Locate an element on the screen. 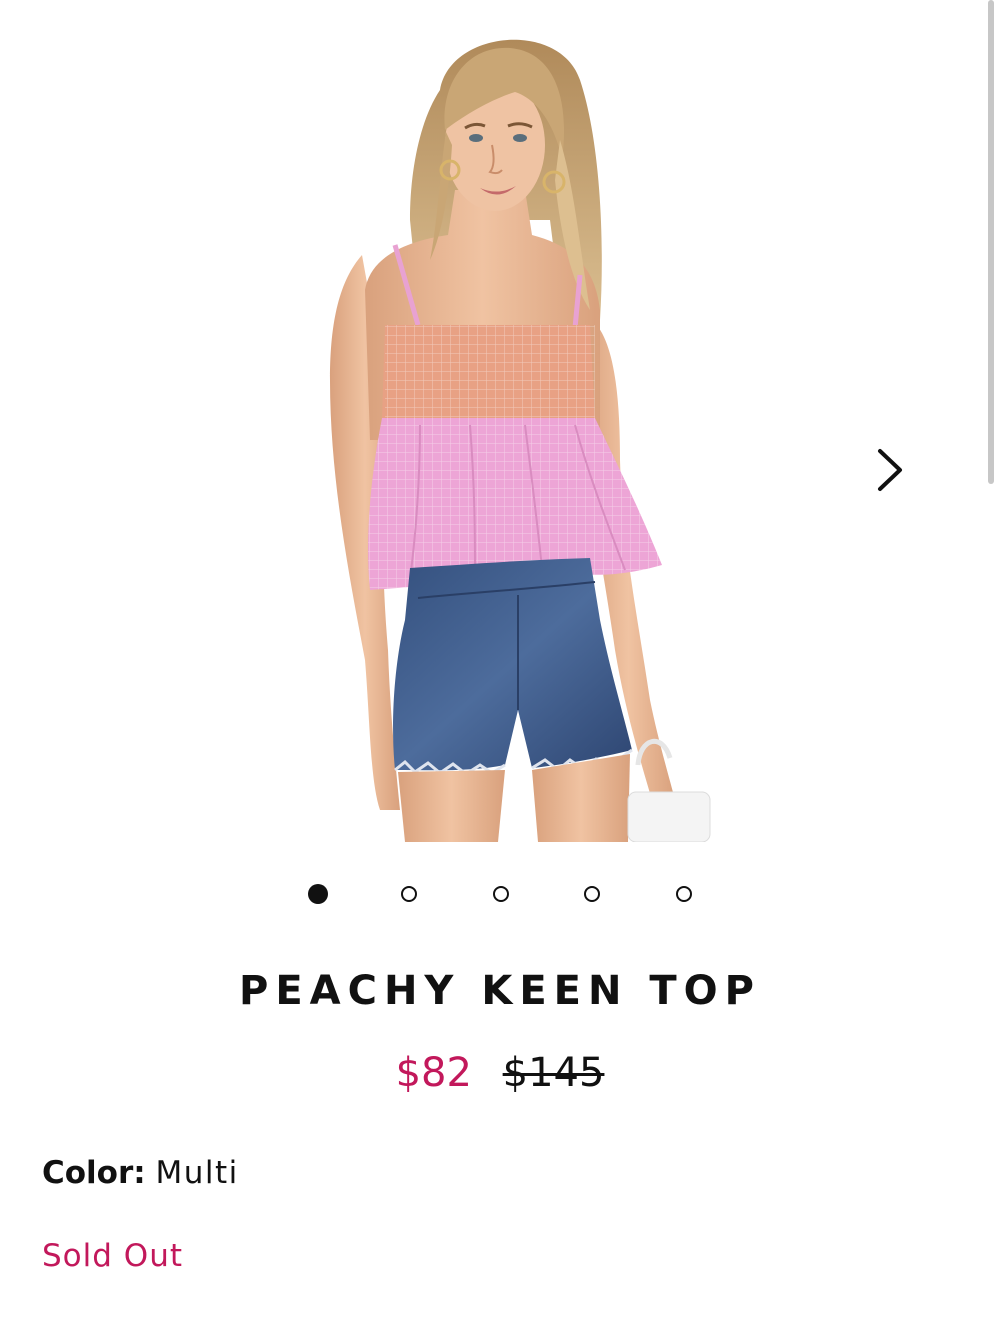 The width and height of the screenshot is (1000, 1333). color-value: Multi is located at coordinates (197, 1173).